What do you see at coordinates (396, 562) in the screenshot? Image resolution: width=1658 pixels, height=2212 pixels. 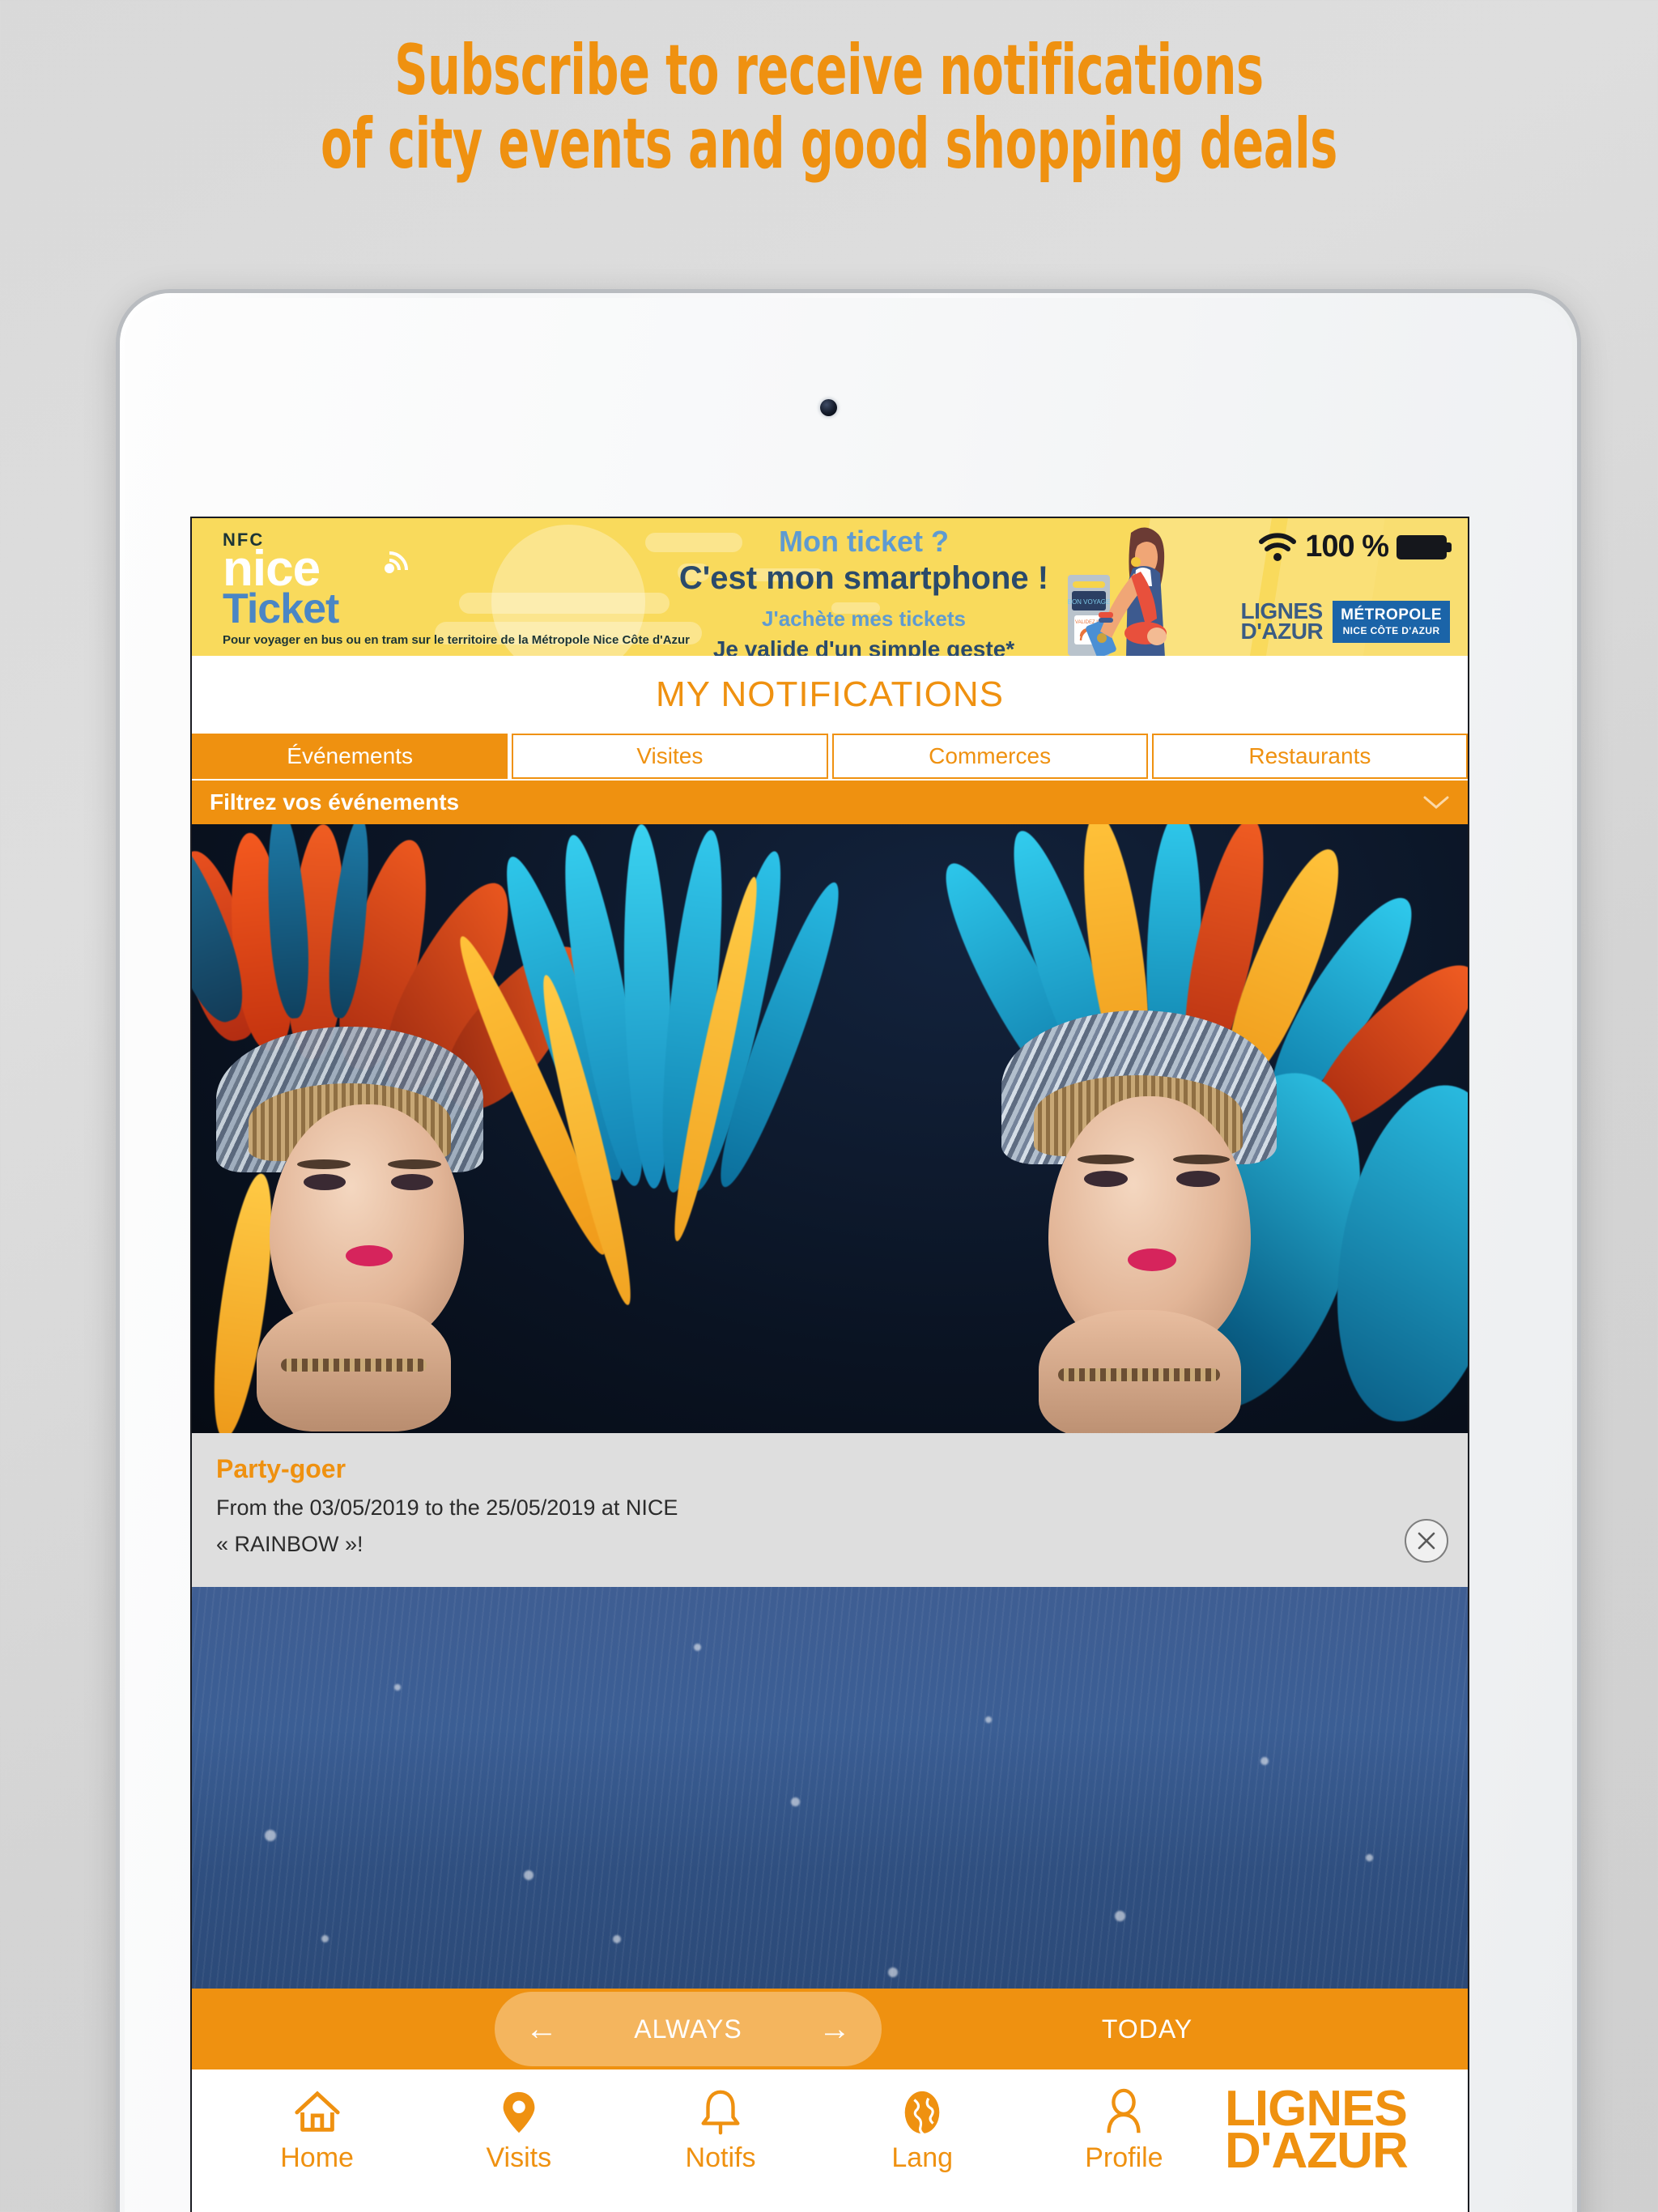 I see `nfc-wave-icon` at bounding box center [396, 562].